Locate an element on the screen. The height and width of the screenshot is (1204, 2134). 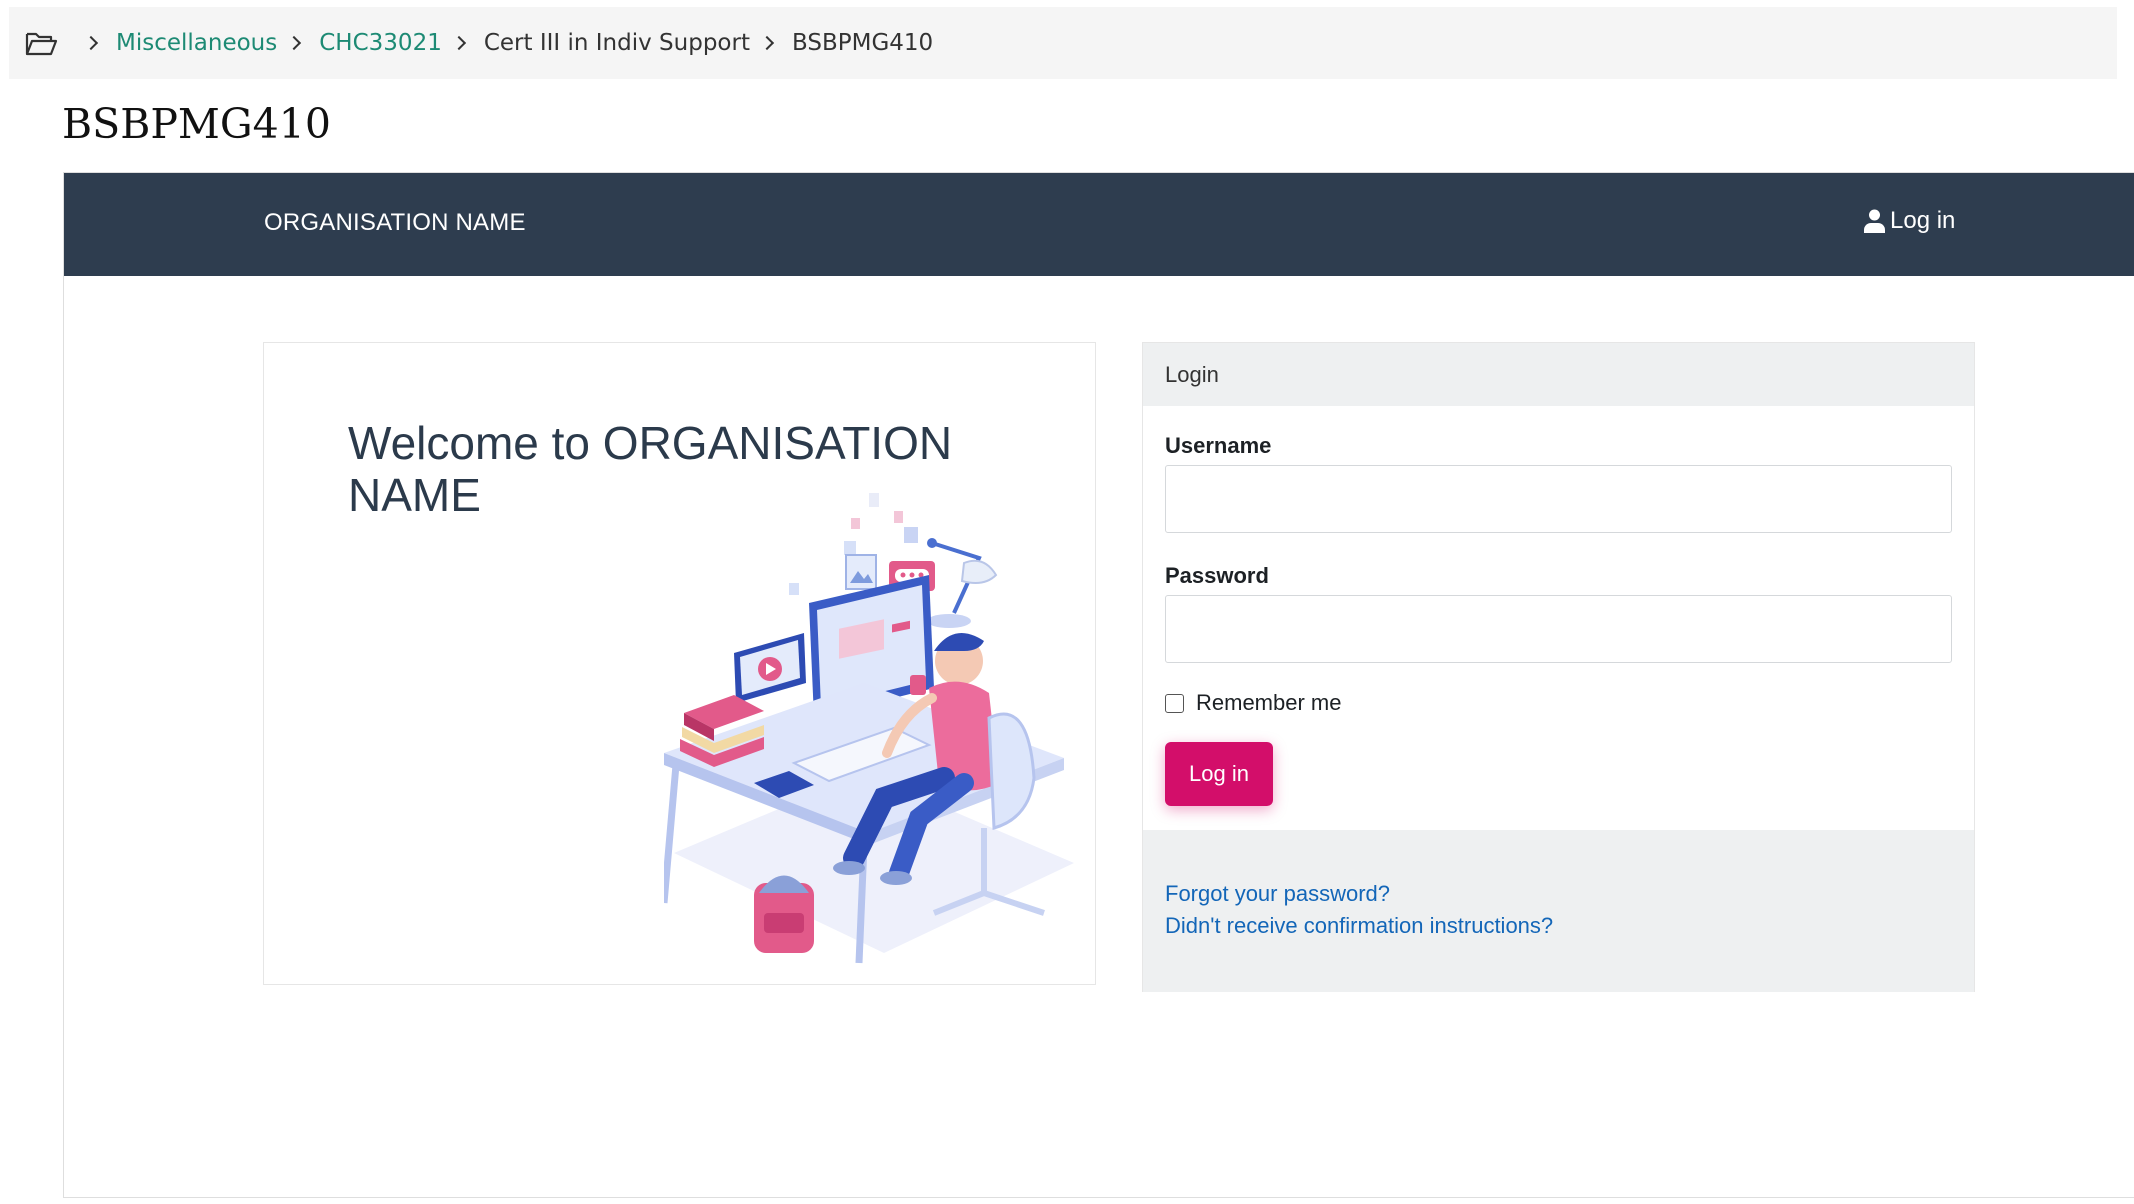
login-submit-button: Log in is located at coordinates (1219, 774).